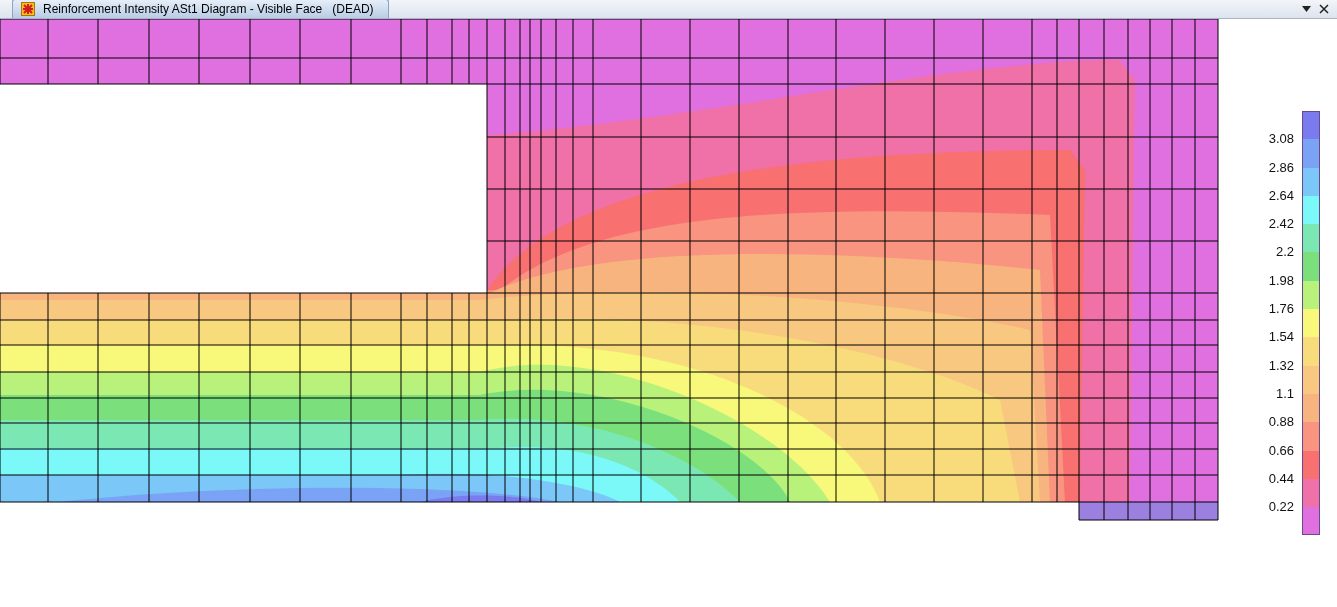  What do you see at coordinates (1324, 8) in the screenshot?
I see `close-icon` at bounding box center [1324, 8].